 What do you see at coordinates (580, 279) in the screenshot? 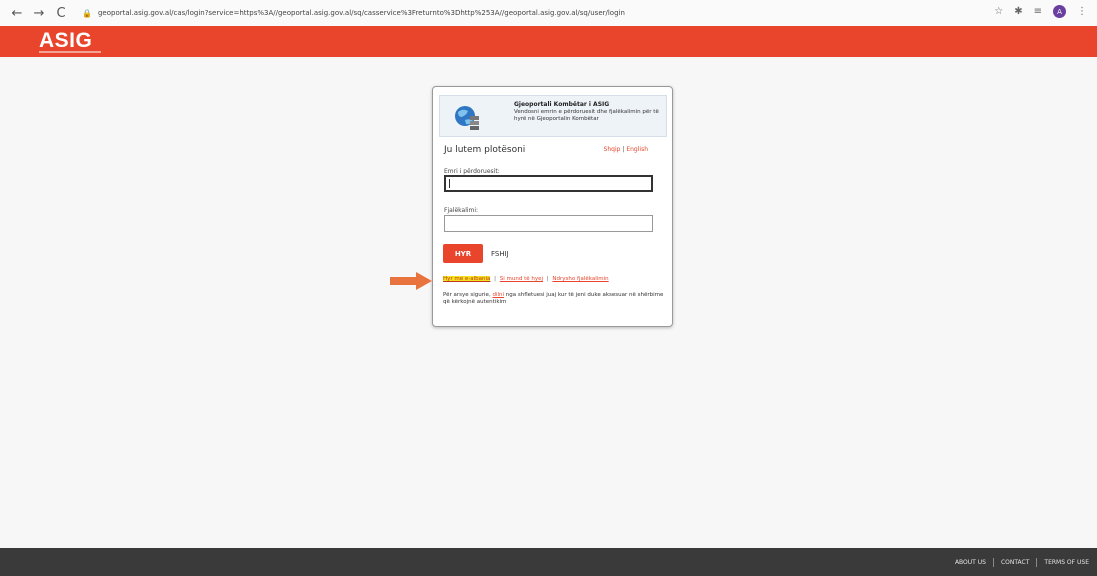
I see `change-password-link: Ndrysho fjalëkalimin` at bounding box center [580, 279].